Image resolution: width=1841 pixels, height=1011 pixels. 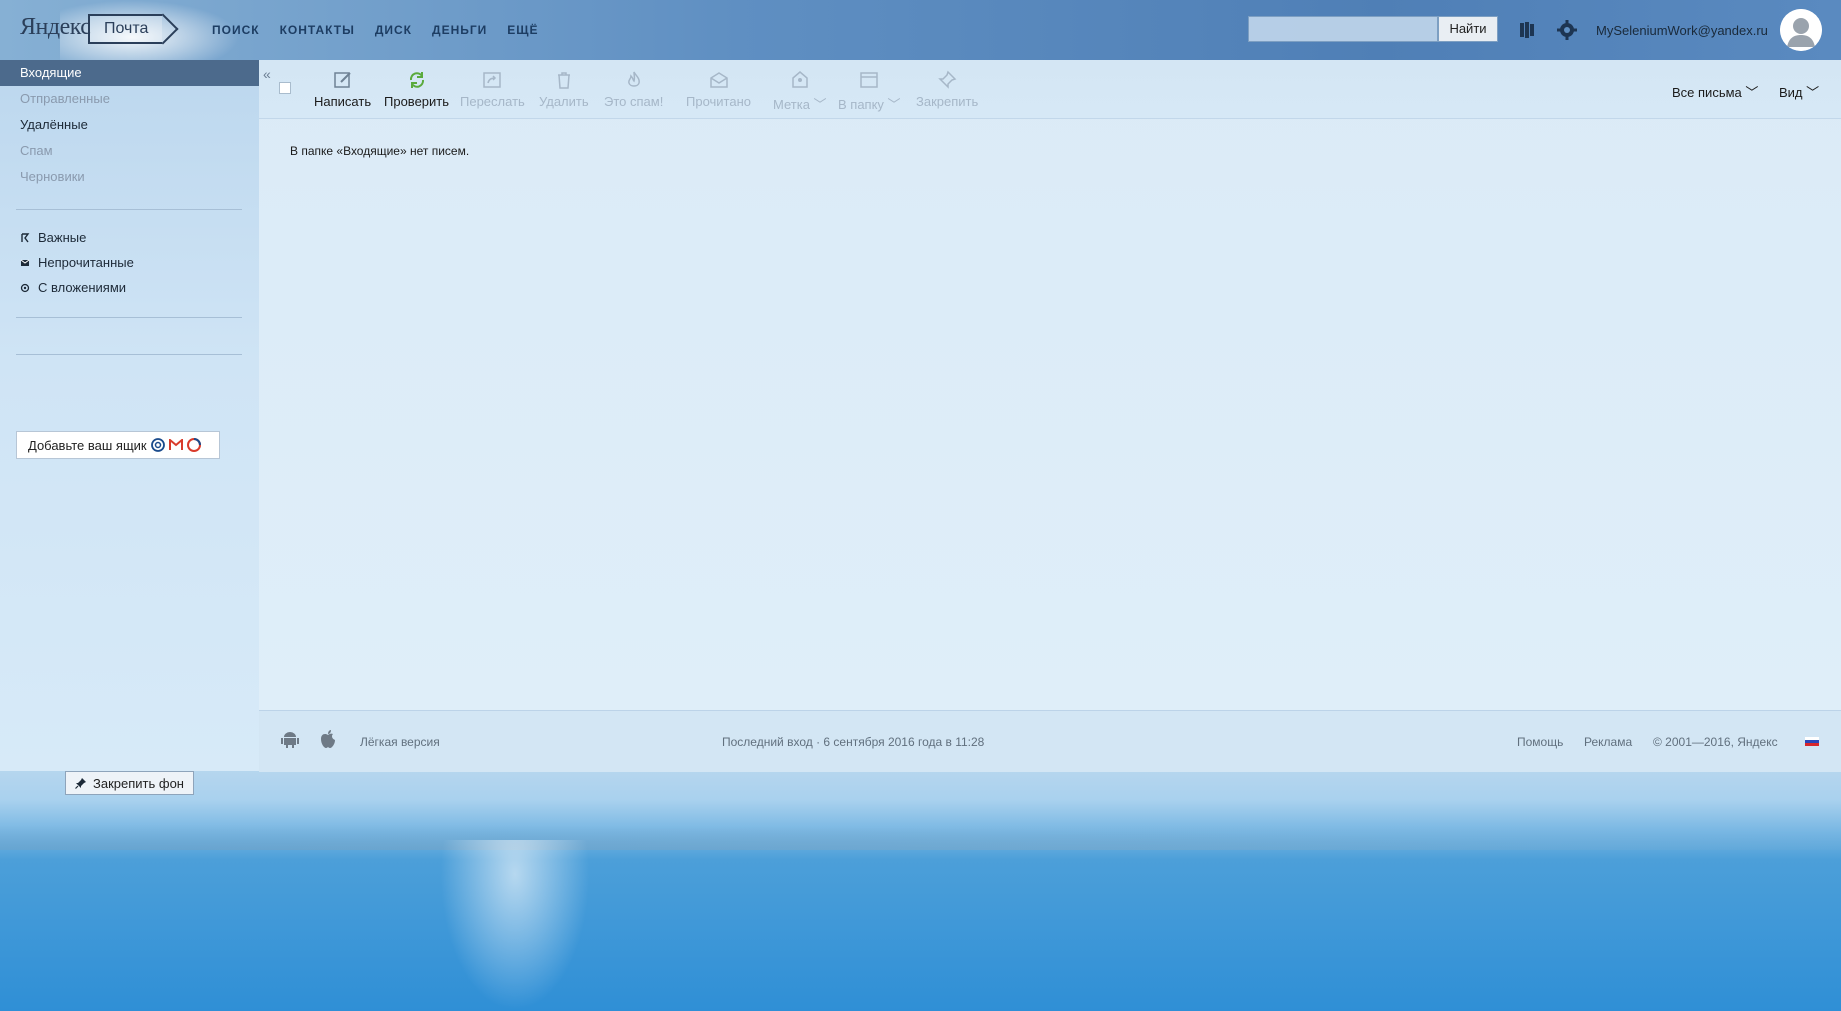 What do you see at coordinates (129, 177) in the screenshot?
I see `folder-drafts: Черновики` at bounding box center [129, 177].